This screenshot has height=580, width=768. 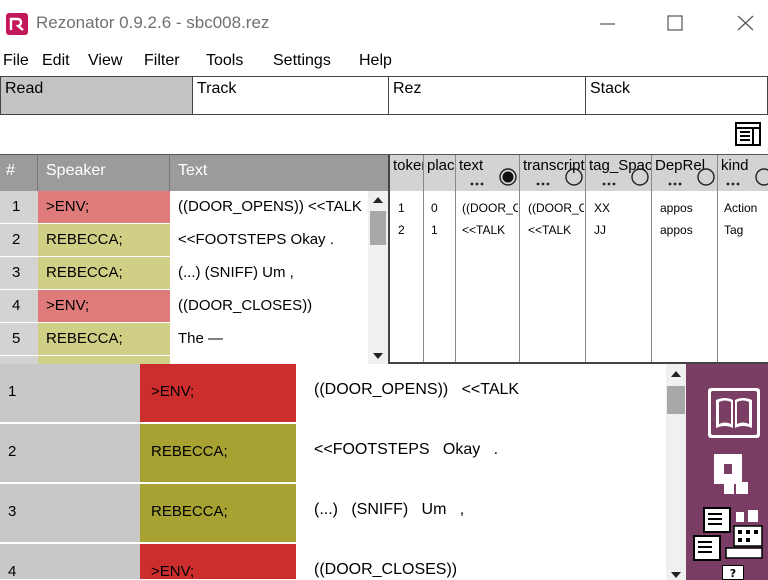 I want to click on tag-cell: XX, so click(x=602, y=208).